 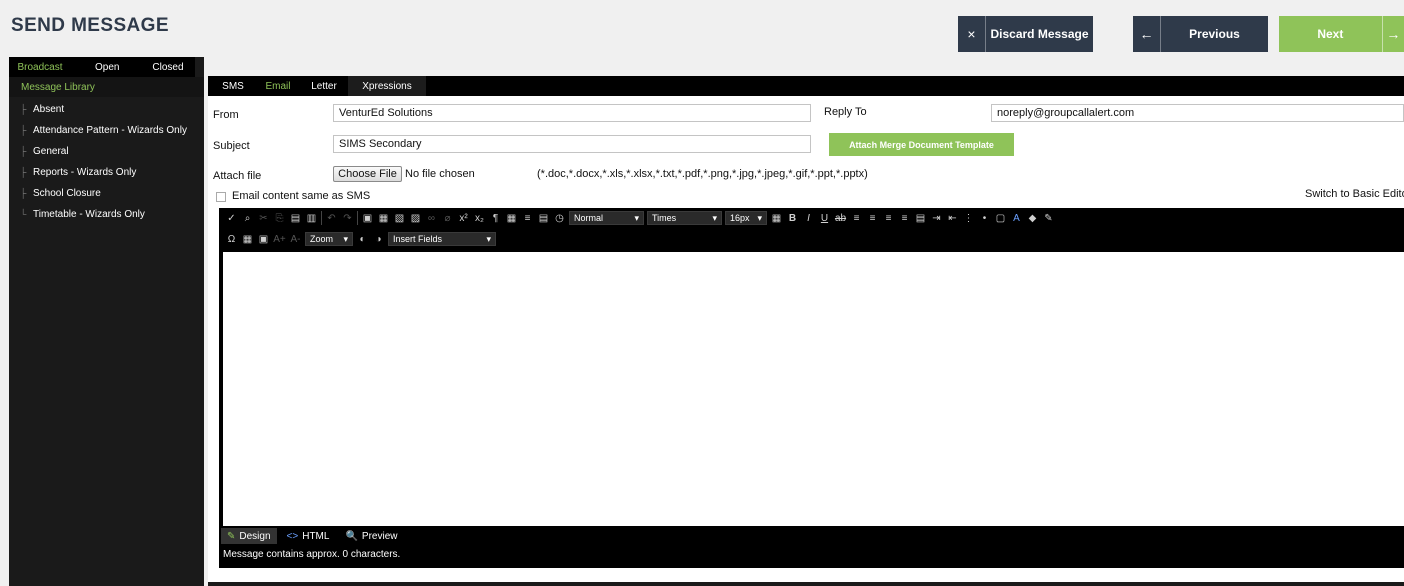 What do you see at coordinates (415, 218) in the screenshot?
I see `template-icon: ▨` at bounding box center [415, 218].